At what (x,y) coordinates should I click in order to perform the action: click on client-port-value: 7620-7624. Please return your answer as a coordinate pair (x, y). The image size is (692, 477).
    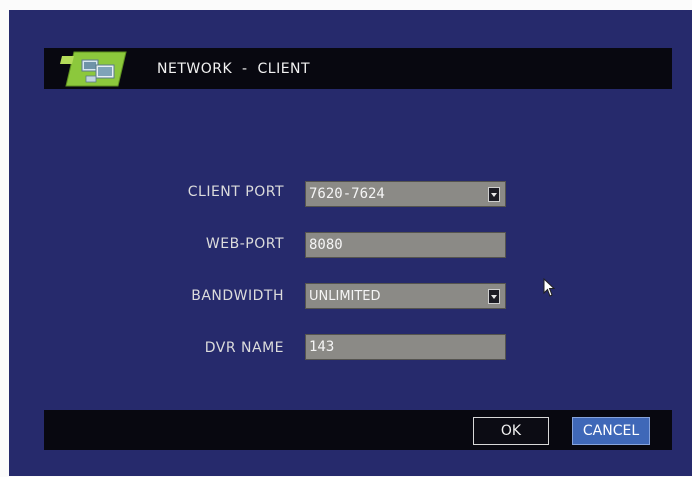
    Looking at the image, I should click on (347, 194).